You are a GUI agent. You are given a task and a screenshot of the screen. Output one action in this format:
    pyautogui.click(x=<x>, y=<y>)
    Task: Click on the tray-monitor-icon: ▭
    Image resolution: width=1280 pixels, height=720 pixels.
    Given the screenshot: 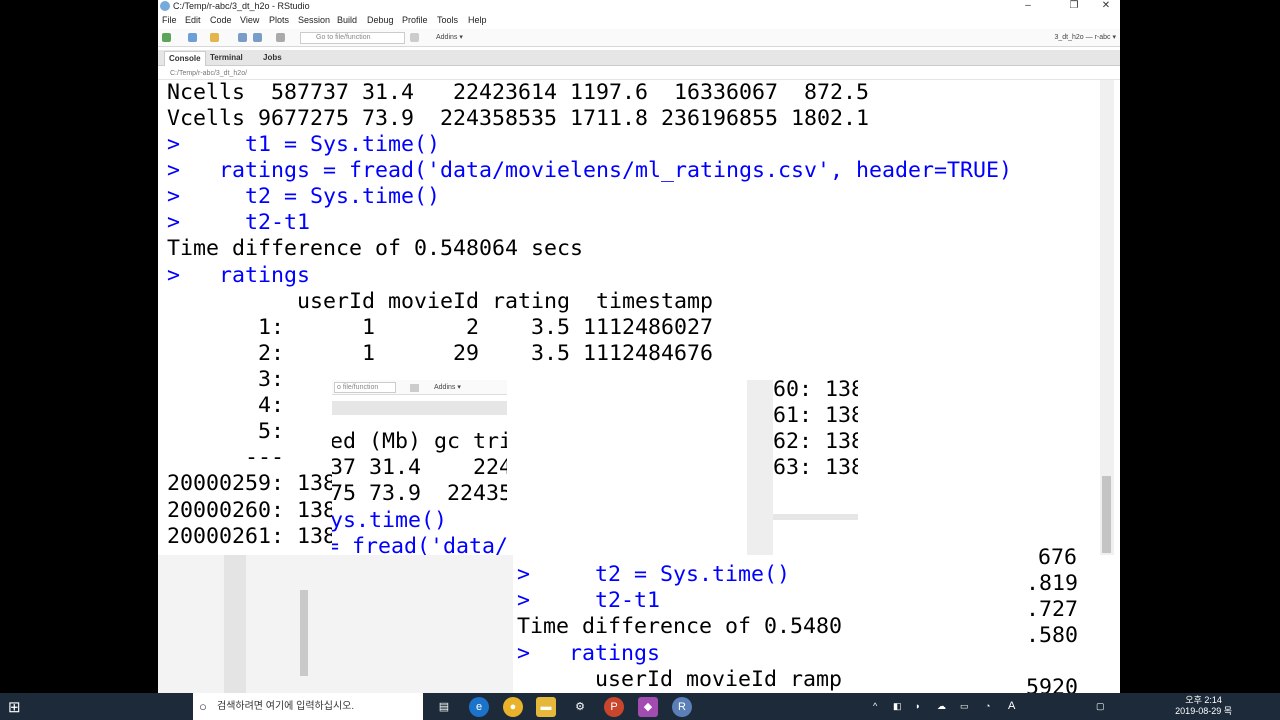 What is the action you would take?
    pyautogui.click(x=964, y=706)
    